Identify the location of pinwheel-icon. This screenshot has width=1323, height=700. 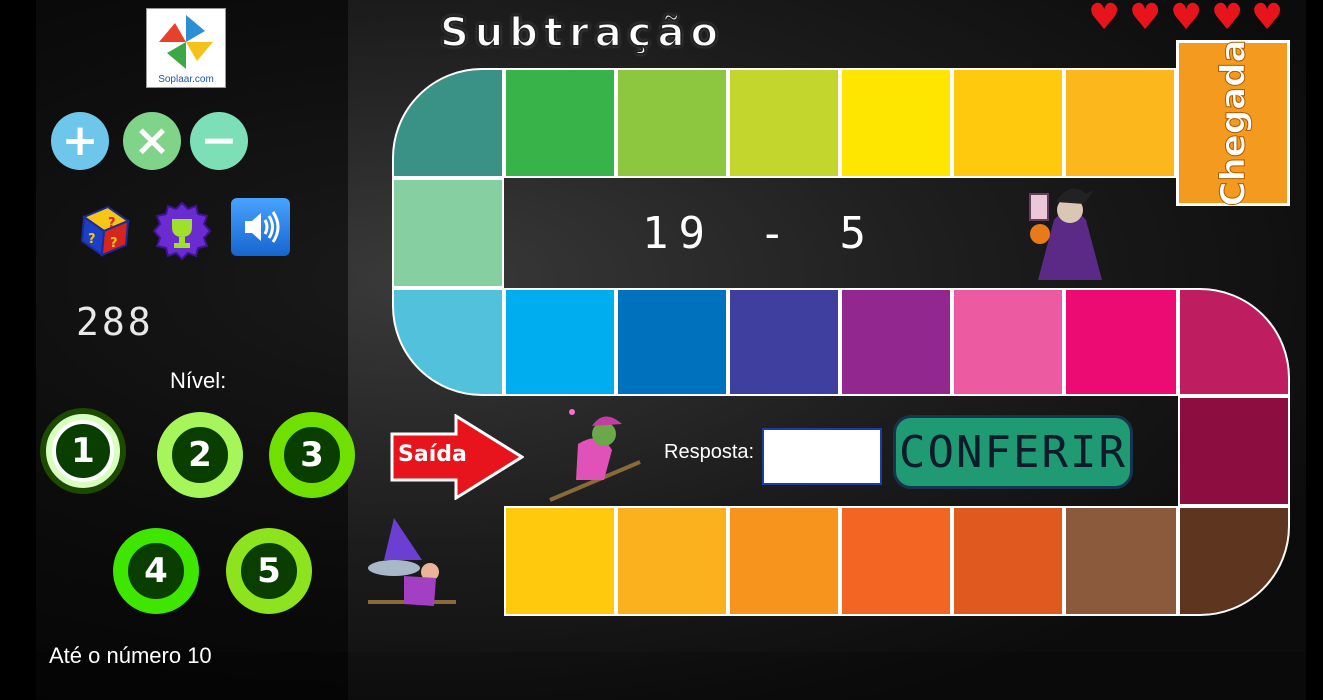
(186, 42).